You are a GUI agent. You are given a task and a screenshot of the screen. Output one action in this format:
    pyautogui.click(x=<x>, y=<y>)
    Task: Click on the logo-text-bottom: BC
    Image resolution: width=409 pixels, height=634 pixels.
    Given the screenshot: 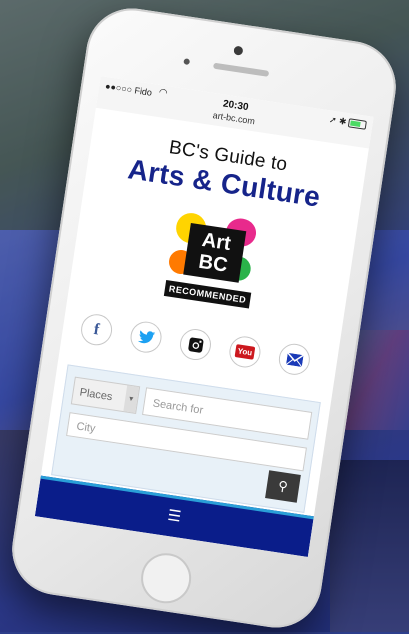 What is the action you would take?
    pyautogui.click(x=213, y=263)
    